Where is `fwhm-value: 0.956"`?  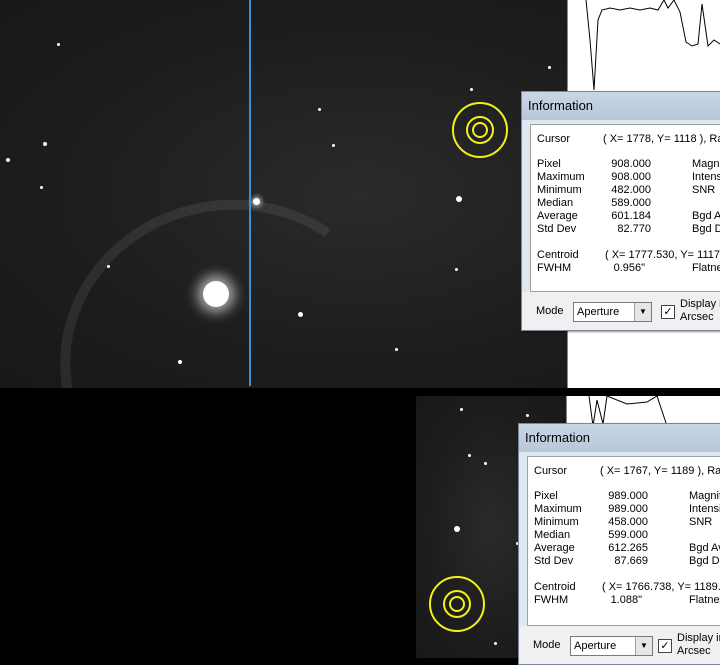 fwhm-value: 0.956" is located at coordinates (629, 268).